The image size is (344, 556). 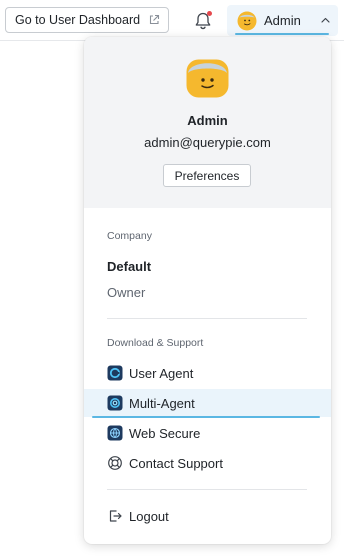 What do you see at coordinates (207, 175) in the screenshot?
I see `preferences-button: Preferences` at bounding box center [207, 175].